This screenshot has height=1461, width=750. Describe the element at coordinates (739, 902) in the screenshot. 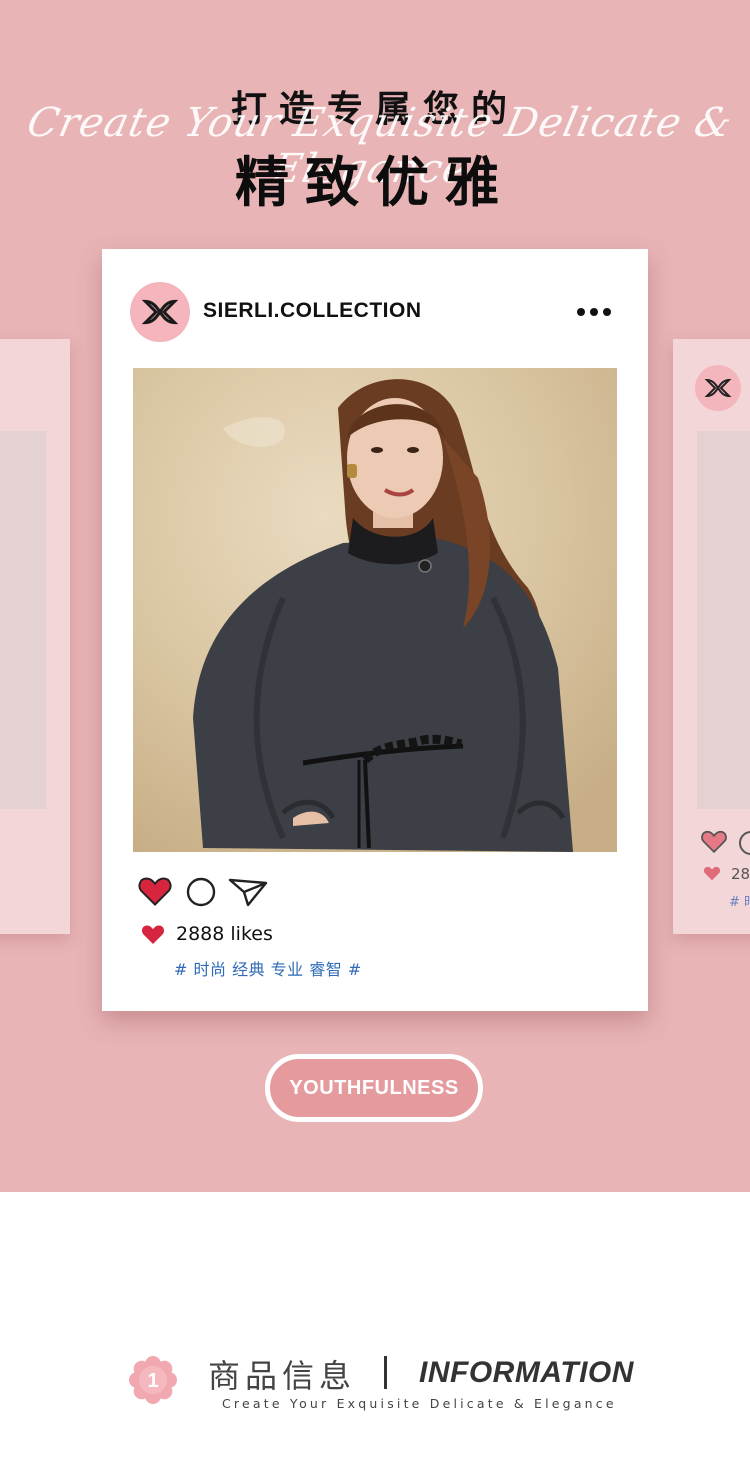

I see `side-hashtags: # 时` at that location.